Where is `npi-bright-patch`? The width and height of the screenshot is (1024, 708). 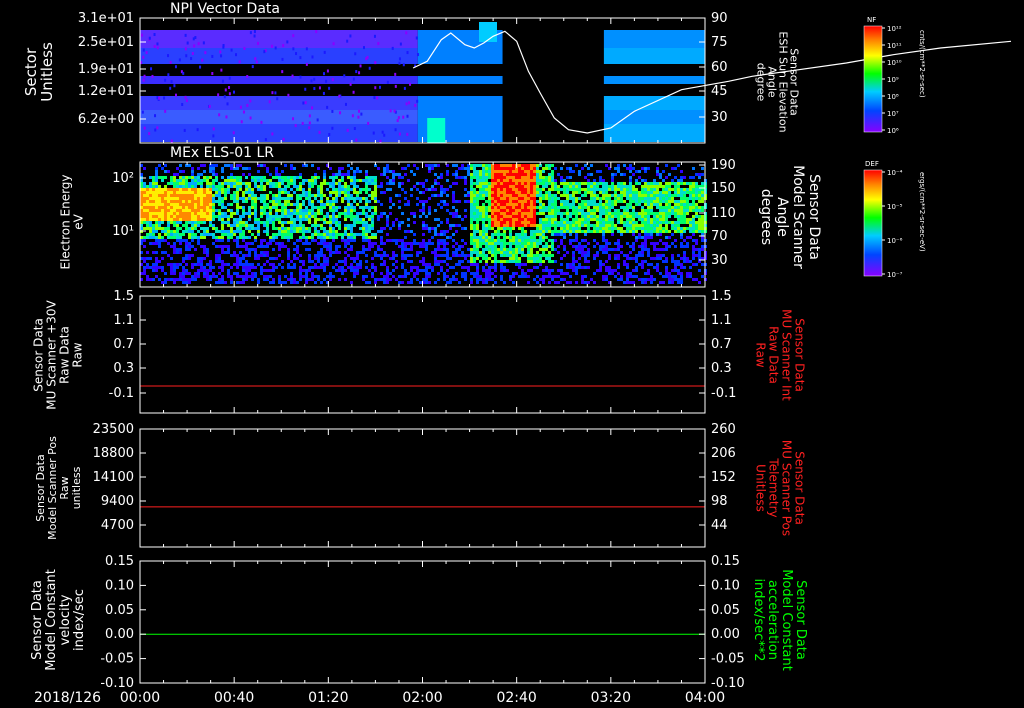 npi-bright-patch is located at coordinates (436, 130).